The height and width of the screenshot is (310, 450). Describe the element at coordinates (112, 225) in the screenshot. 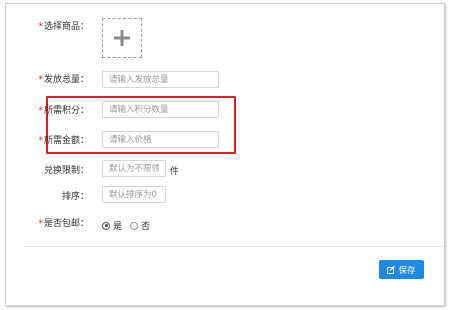

I see `shipping-yes-radio: 是` at that location.